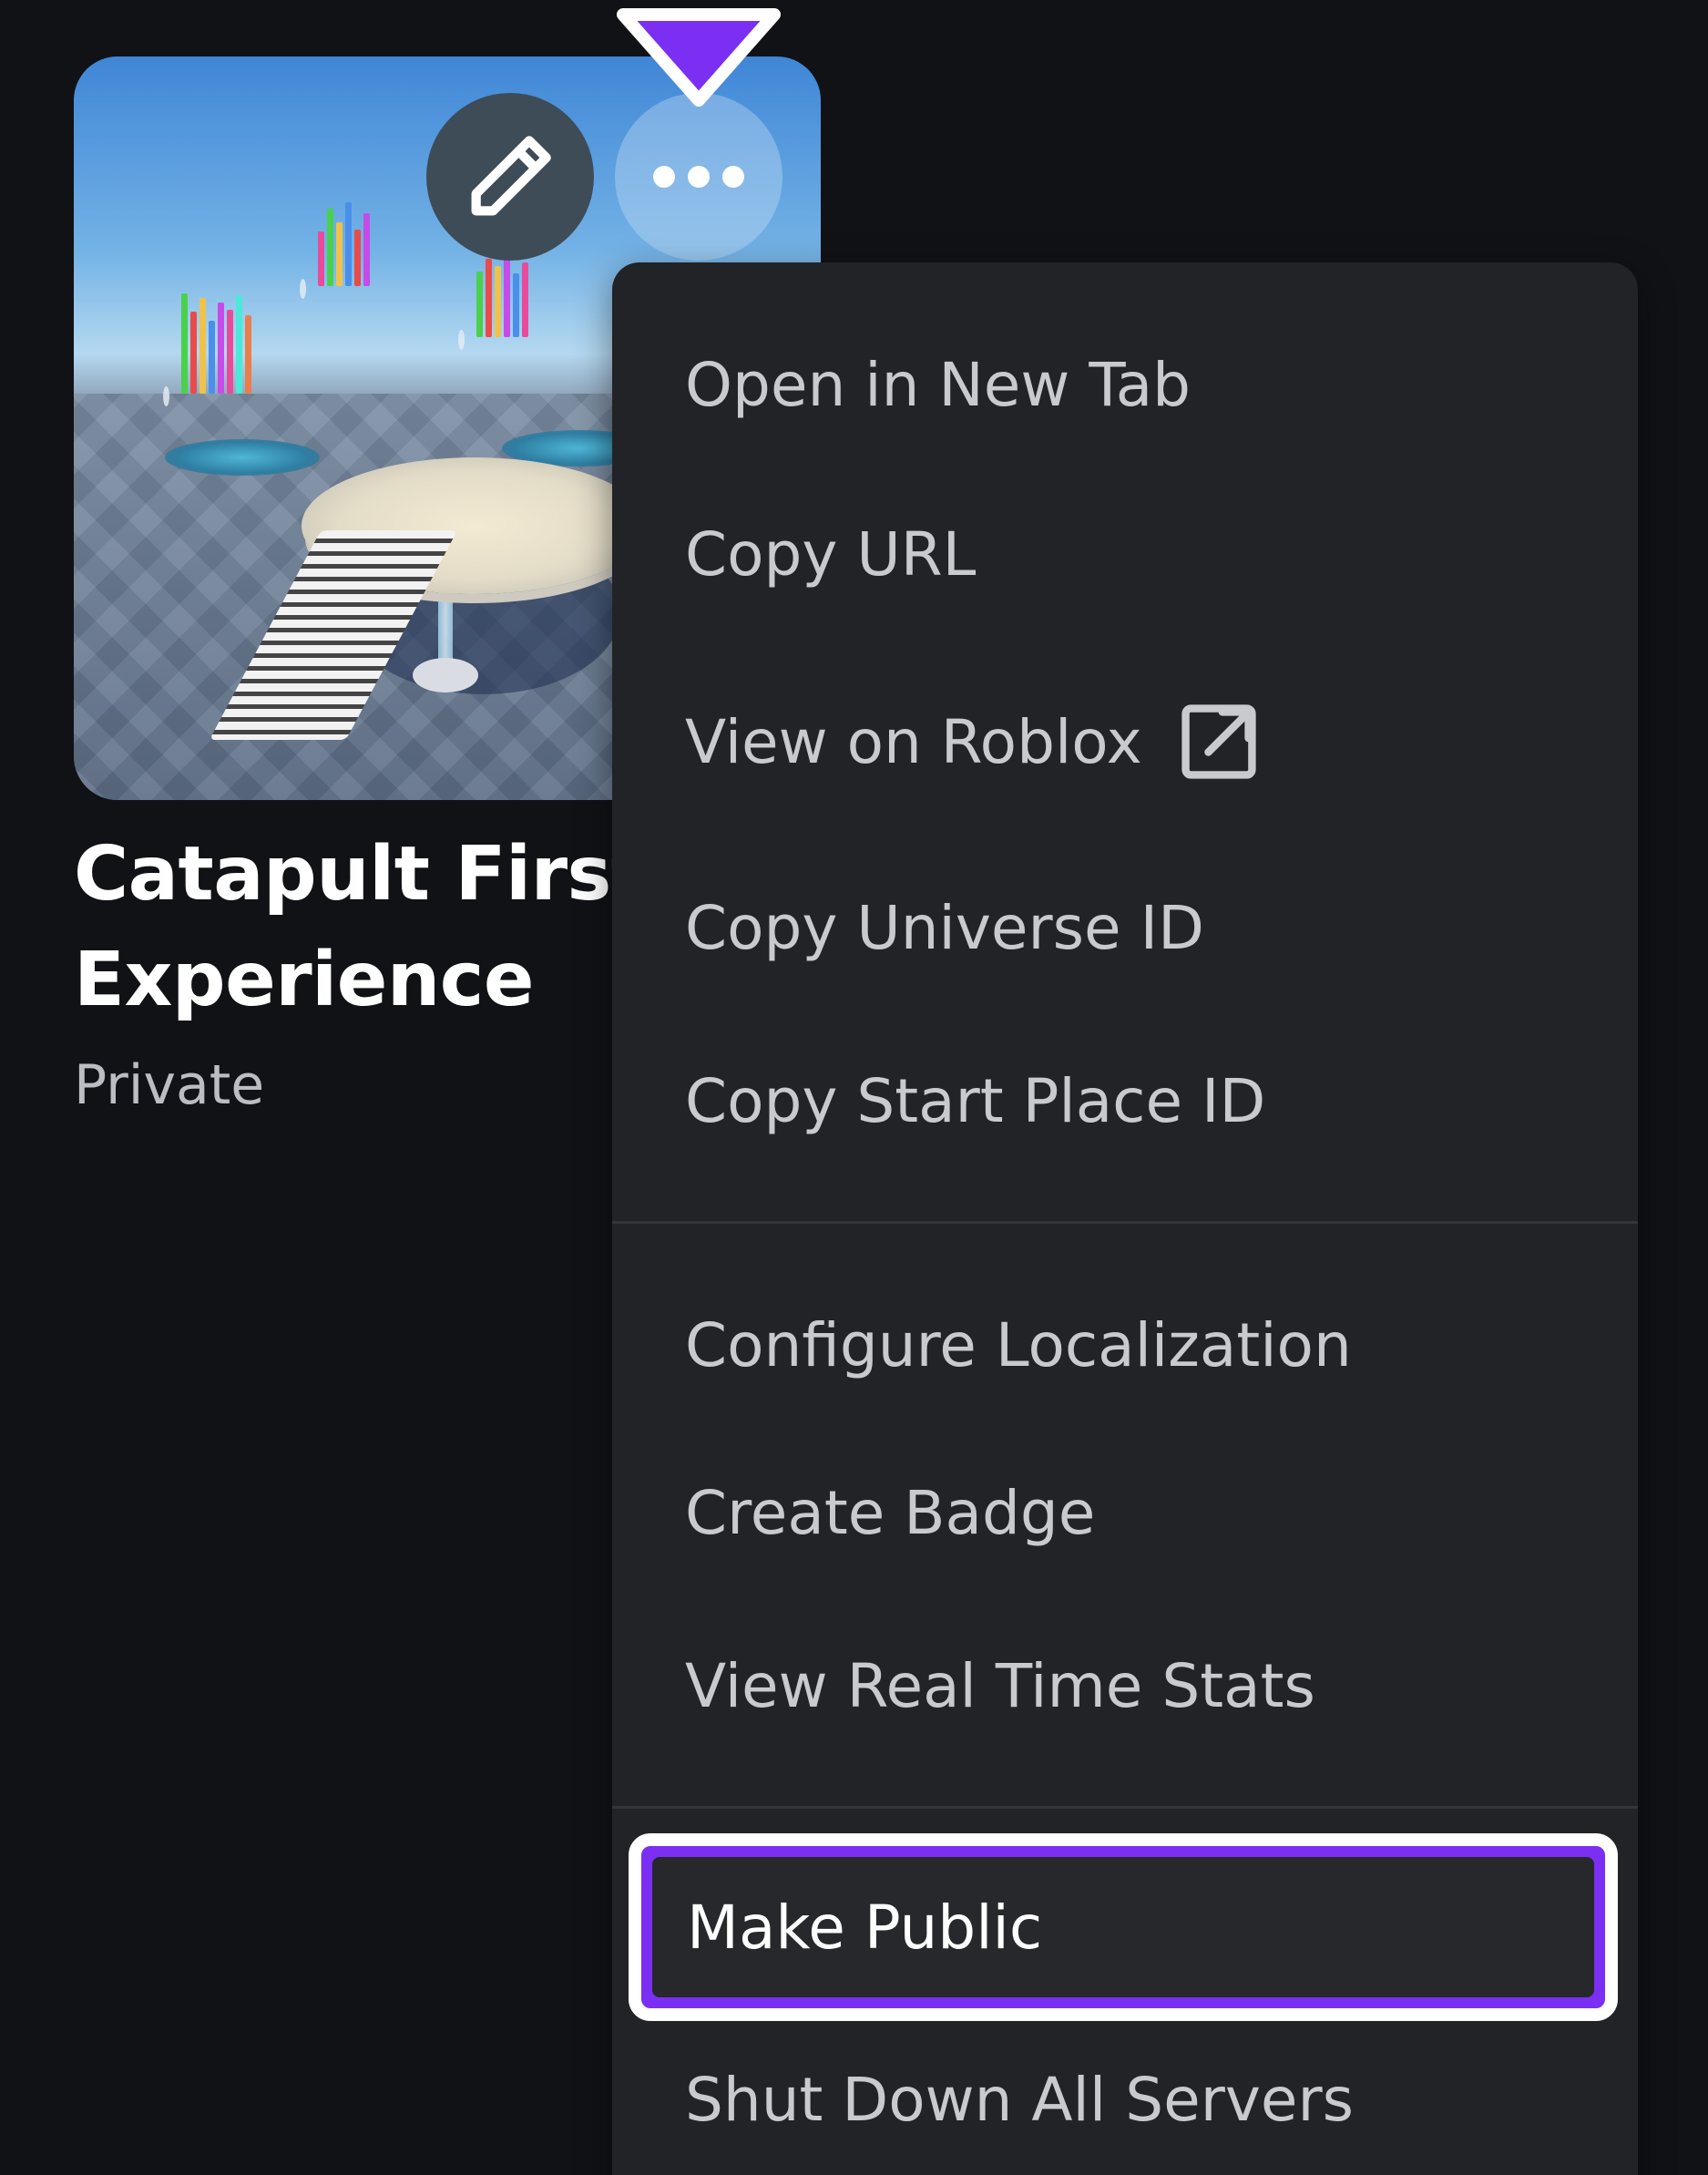 The width and height of the screenshot is (1708, 2175). I want to click on external-link-icon, so click(1219, 741).